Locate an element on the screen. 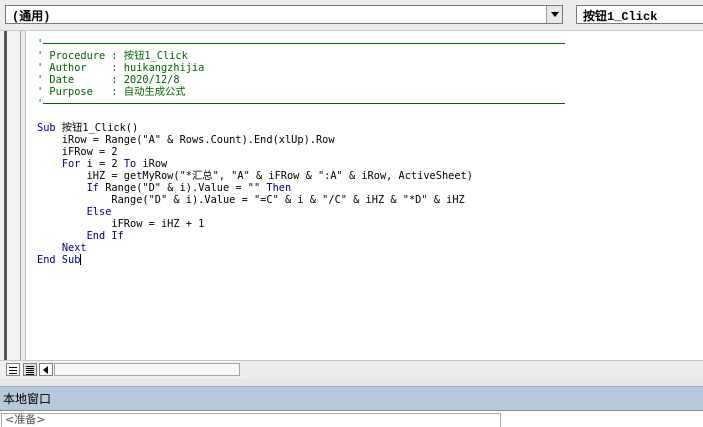 The image size is (703, 427). code-line: ' Author : huikangzhijia is located at coordinates (317, 68).